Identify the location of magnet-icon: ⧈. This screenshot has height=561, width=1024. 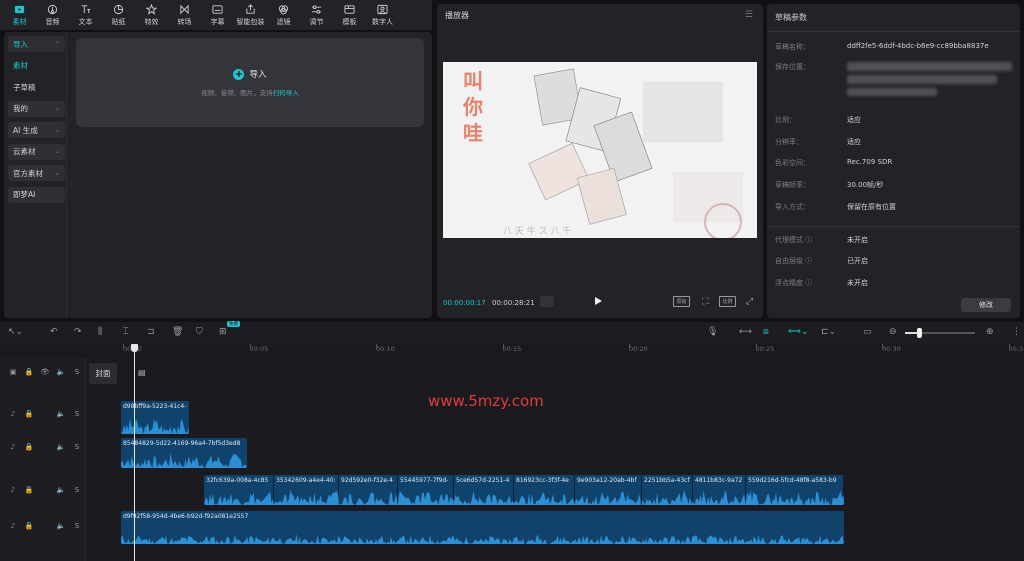
(766, 332).